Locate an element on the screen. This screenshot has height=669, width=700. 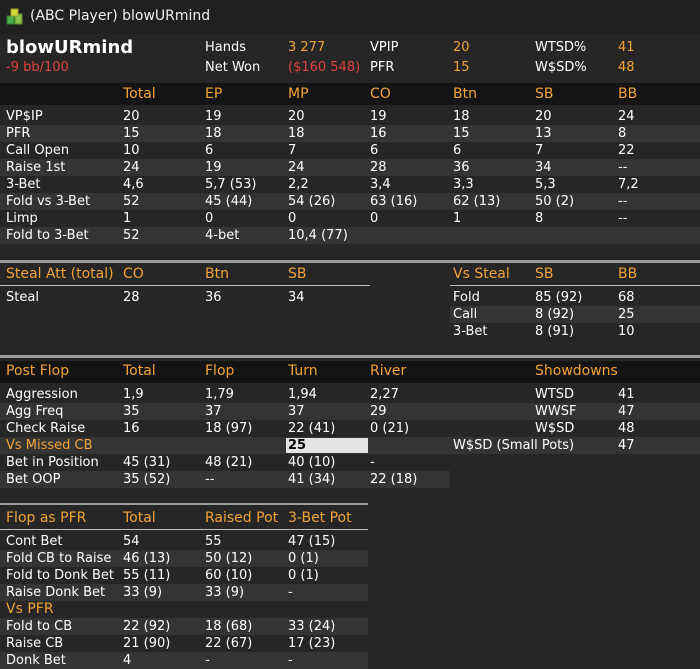
row-value: 3,4 is located at coordinates (380, 184).